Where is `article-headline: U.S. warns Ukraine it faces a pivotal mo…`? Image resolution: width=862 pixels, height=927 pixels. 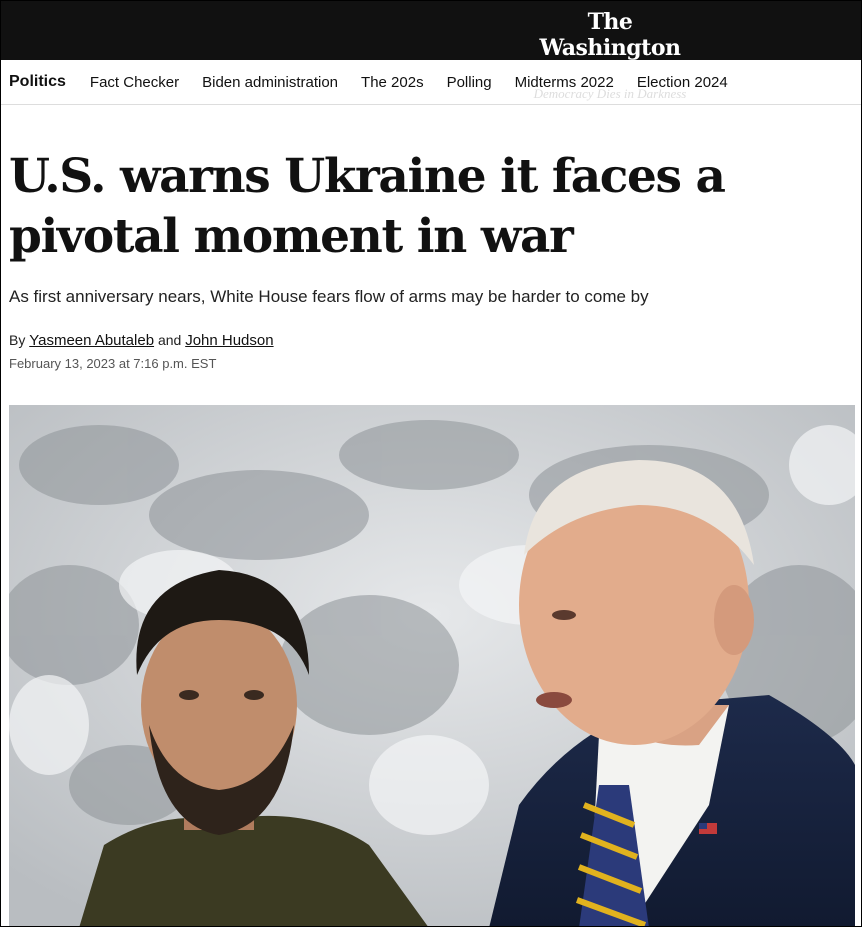 article-headline: U.S. warns Ukraine it faces a pivotal mo… is located at coordinates (367, 206).